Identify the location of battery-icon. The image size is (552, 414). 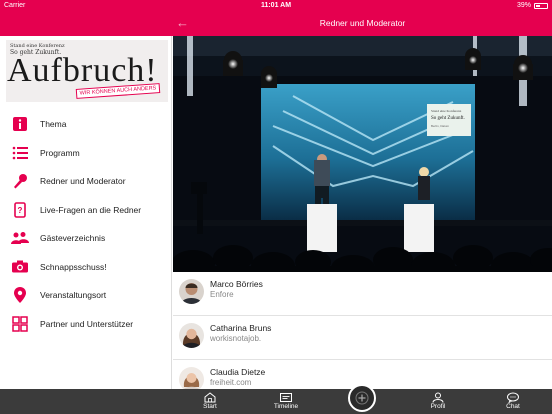
(541, 5).